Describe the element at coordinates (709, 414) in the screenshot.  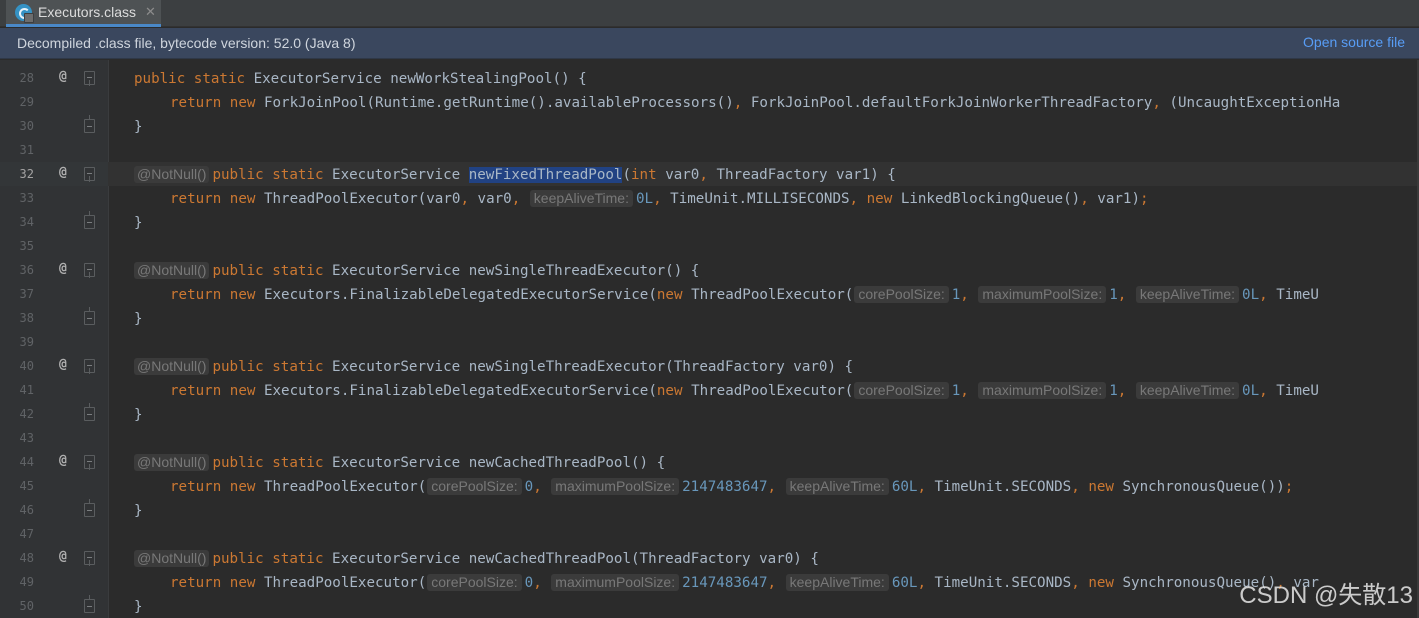
I see `code-line: 42}` at that location.